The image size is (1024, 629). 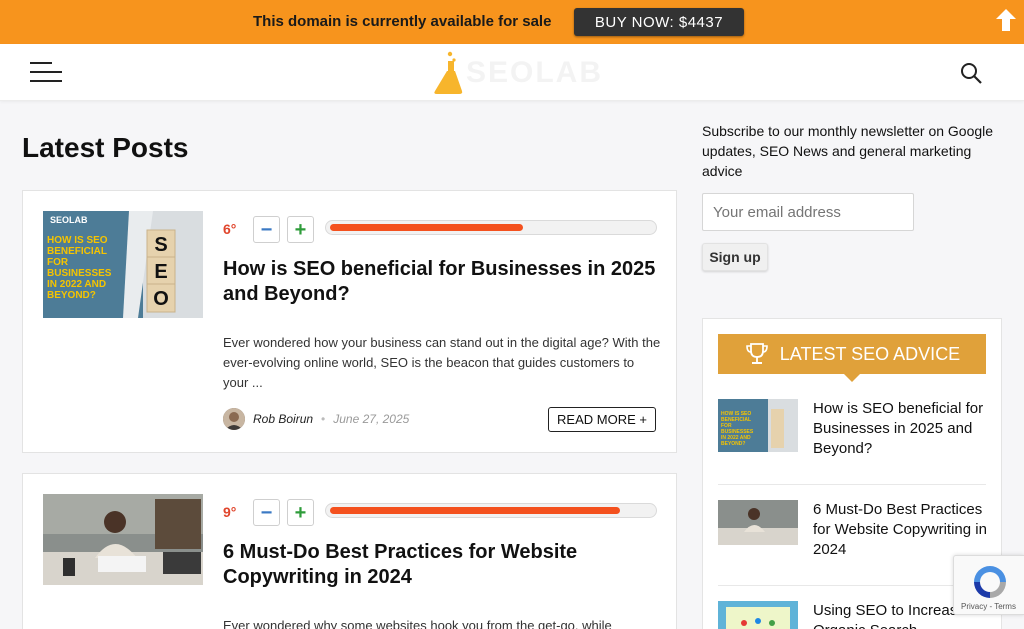 I want to click on site-logo: SEOLAB, so click(x=515, y=73).